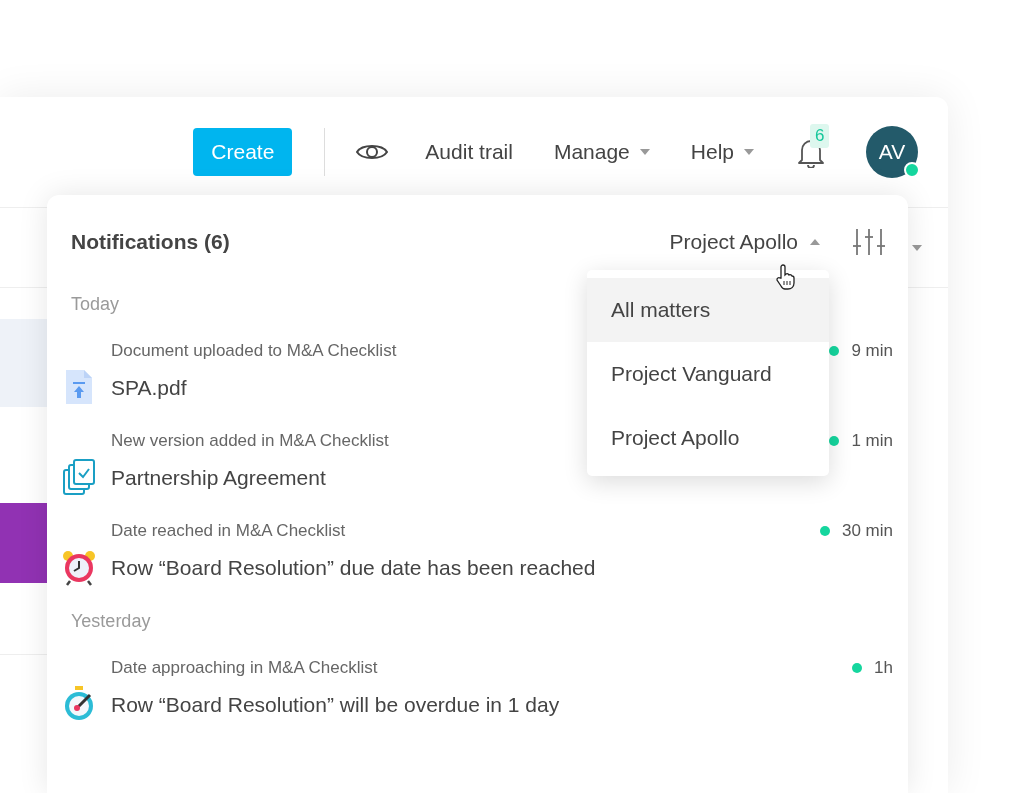 The width and height of the screenshot is (1024, 793). Describe the element at coordinates (250, 441) in the screenshot. I see `notification-subtitle: New version added in M&A Checklist` at that location.